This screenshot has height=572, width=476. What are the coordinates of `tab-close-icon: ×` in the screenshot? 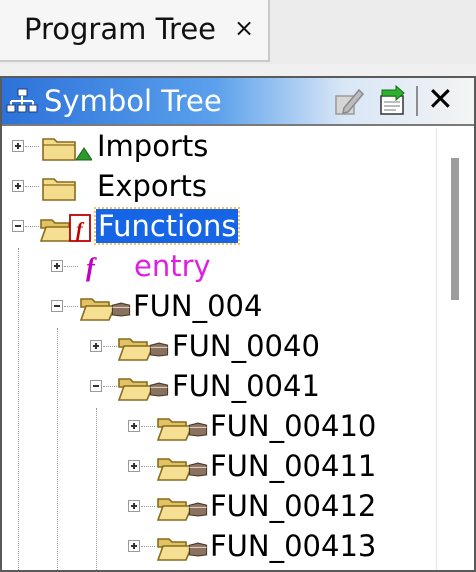 It's located at (244, 28).